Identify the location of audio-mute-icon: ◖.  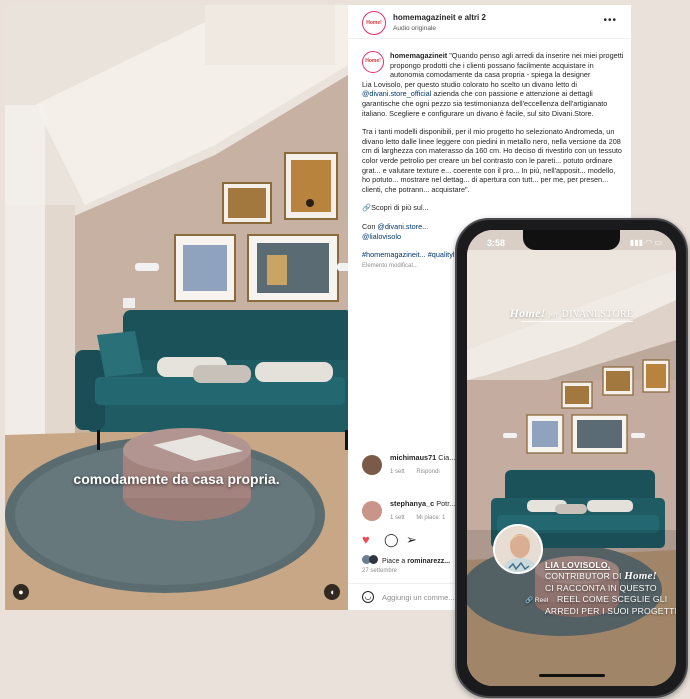
(332, 592).